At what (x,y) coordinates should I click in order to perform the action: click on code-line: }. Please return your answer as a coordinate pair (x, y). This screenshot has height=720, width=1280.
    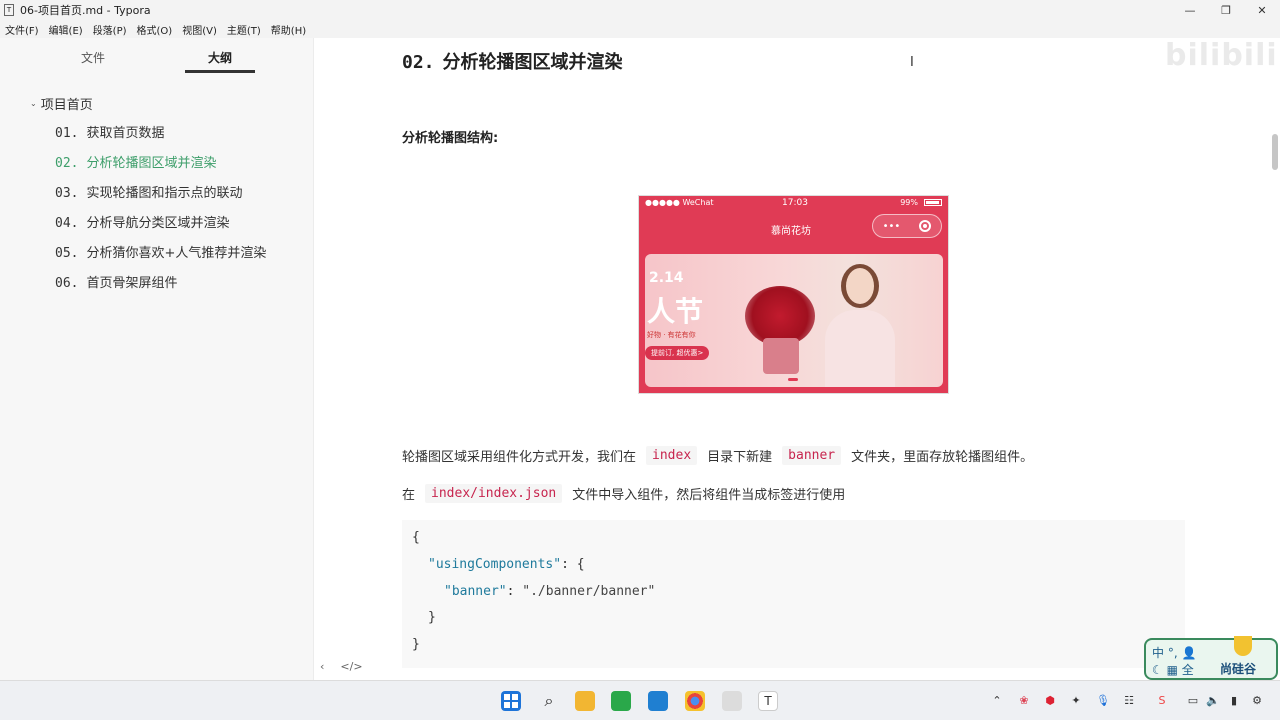
    Looking at the image, I should click on (432, 617).